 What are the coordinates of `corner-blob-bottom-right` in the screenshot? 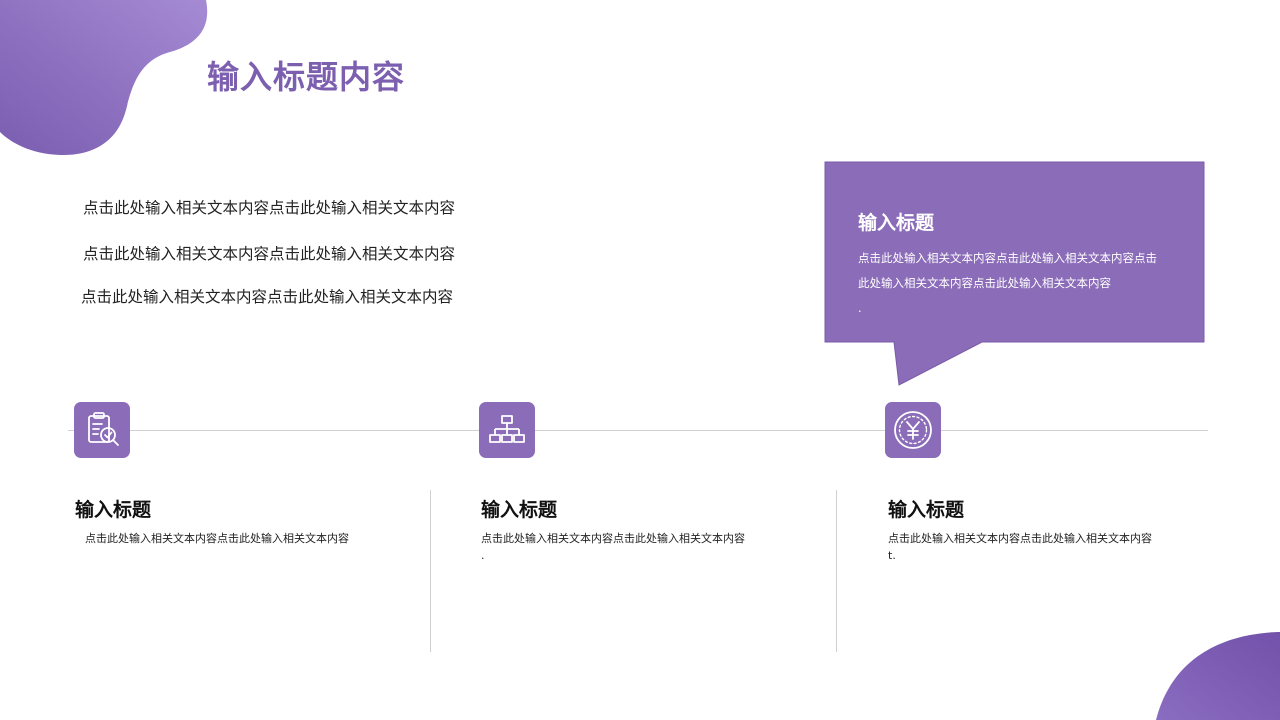 It's located at (1218, 676).